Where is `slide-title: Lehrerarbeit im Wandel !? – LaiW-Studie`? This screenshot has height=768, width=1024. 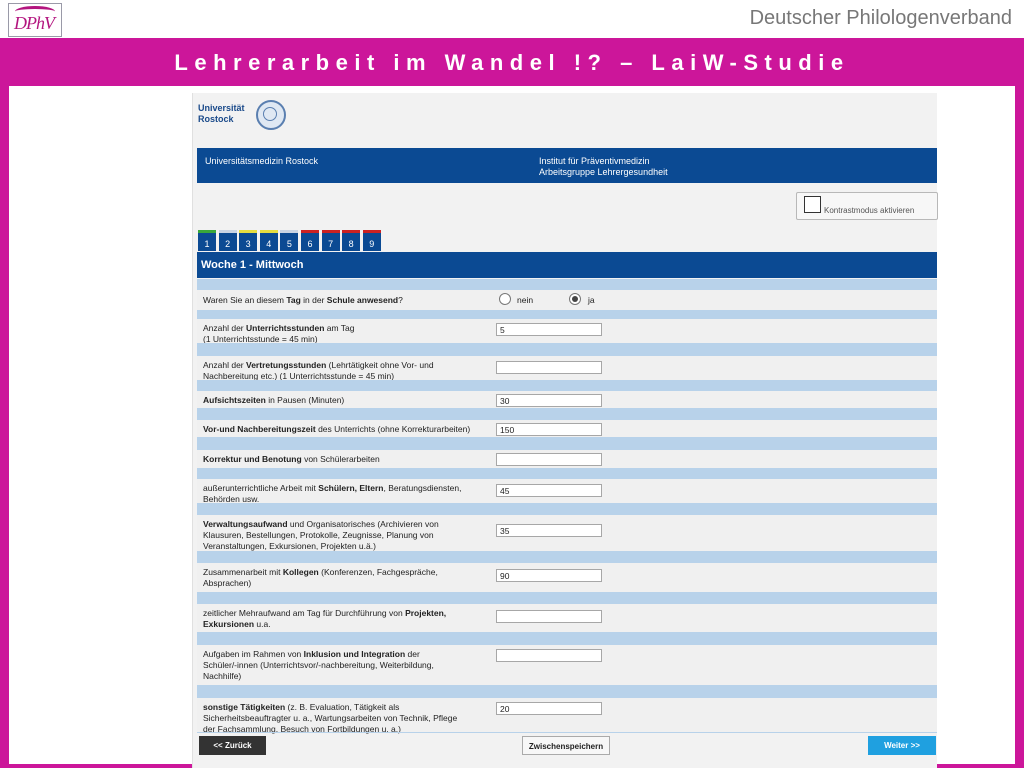
slide-title: Lehrerarbeit im Wandel !? – LaiW-Studie is located at coordinates (512, 62).